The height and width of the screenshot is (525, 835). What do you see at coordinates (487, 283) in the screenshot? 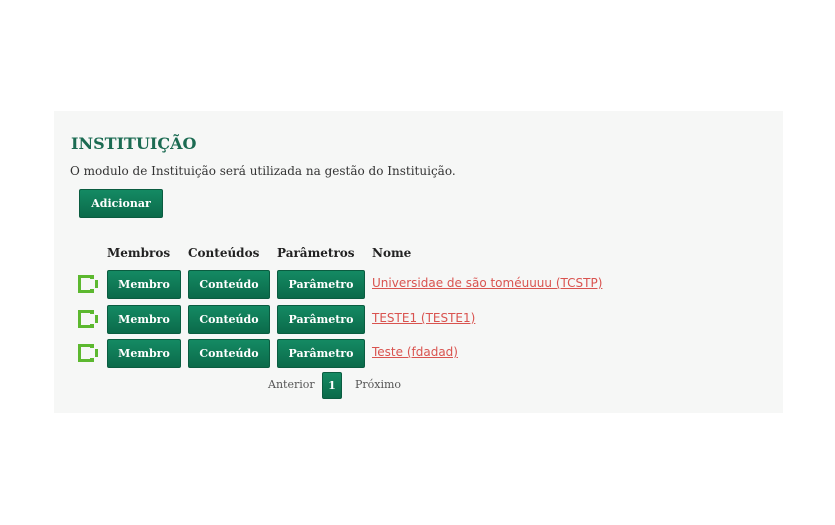
I see `institution-name-link: Universidae de são toméuuuu (TCSTP)` at bounding box center [487, 283].